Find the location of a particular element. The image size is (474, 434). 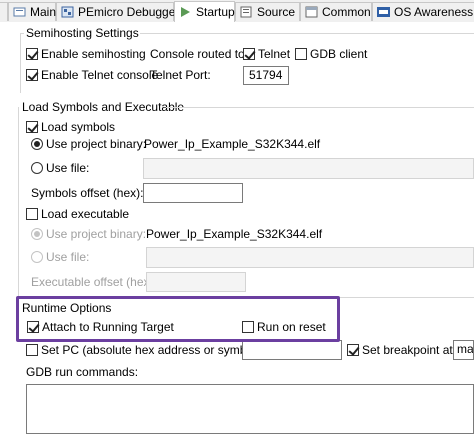

os-awareness-icon is located at coordinates (383, 12).